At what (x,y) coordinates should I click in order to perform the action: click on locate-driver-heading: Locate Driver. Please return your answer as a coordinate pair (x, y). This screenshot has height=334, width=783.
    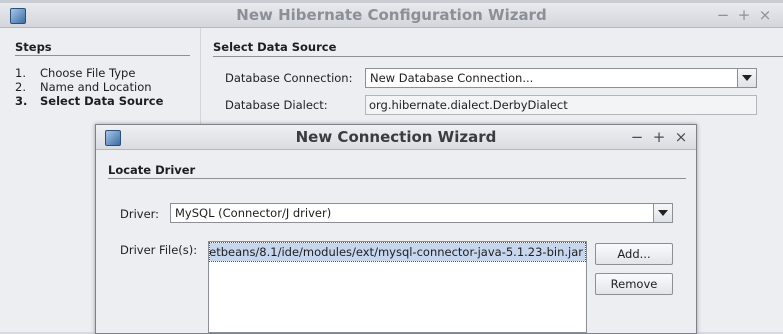
    Looking at the image, I should click on (152, 170).